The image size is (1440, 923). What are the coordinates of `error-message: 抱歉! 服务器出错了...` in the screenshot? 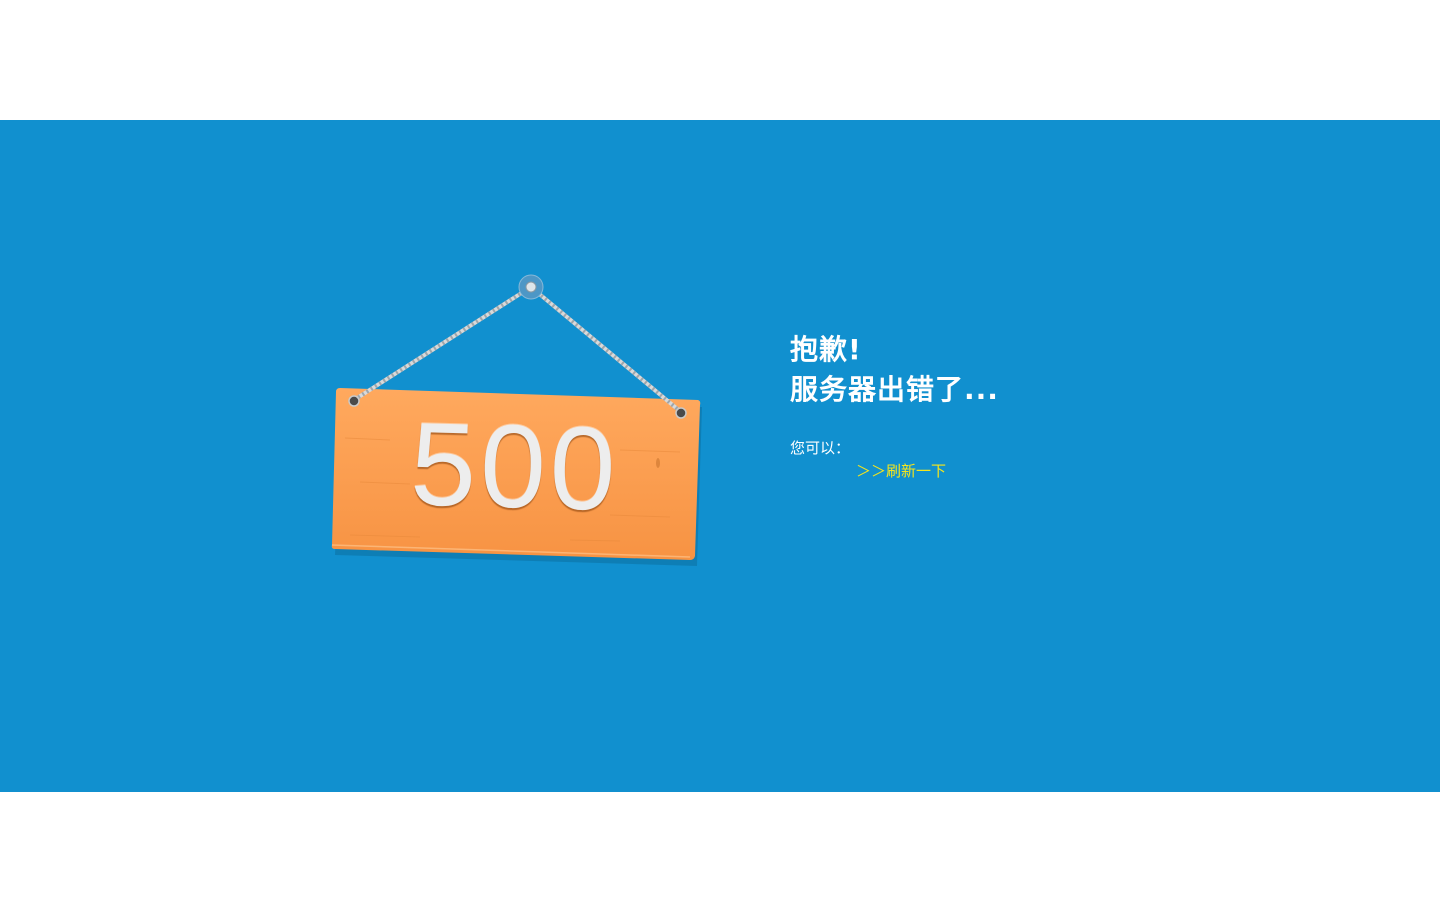 It's located at (894, 370).